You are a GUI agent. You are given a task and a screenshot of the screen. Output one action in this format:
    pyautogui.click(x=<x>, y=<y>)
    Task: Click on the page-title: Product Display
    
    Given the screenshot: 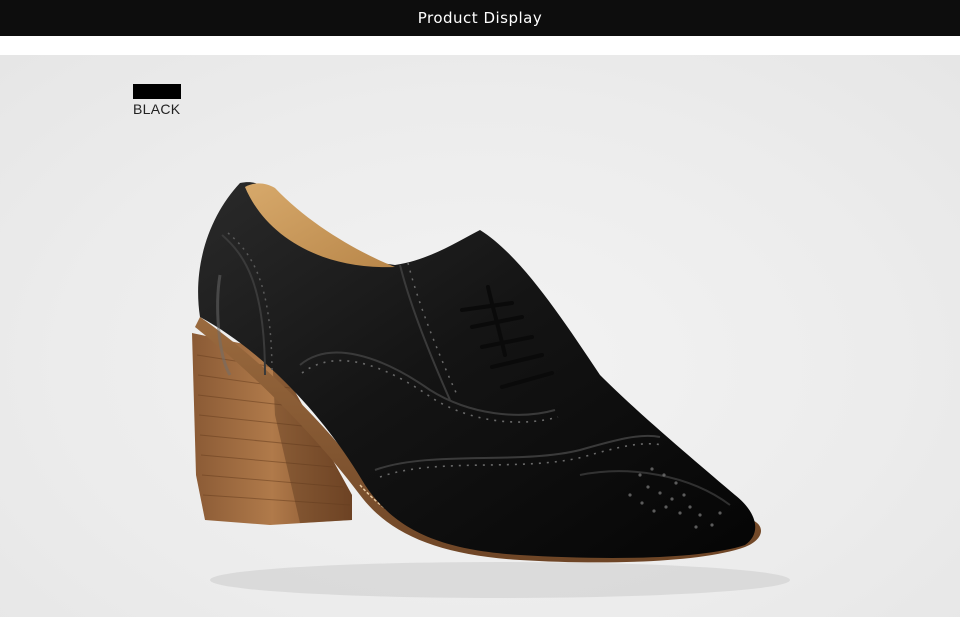 What is the action you would take?
    pyautogui.click(x=480, y=18)
    